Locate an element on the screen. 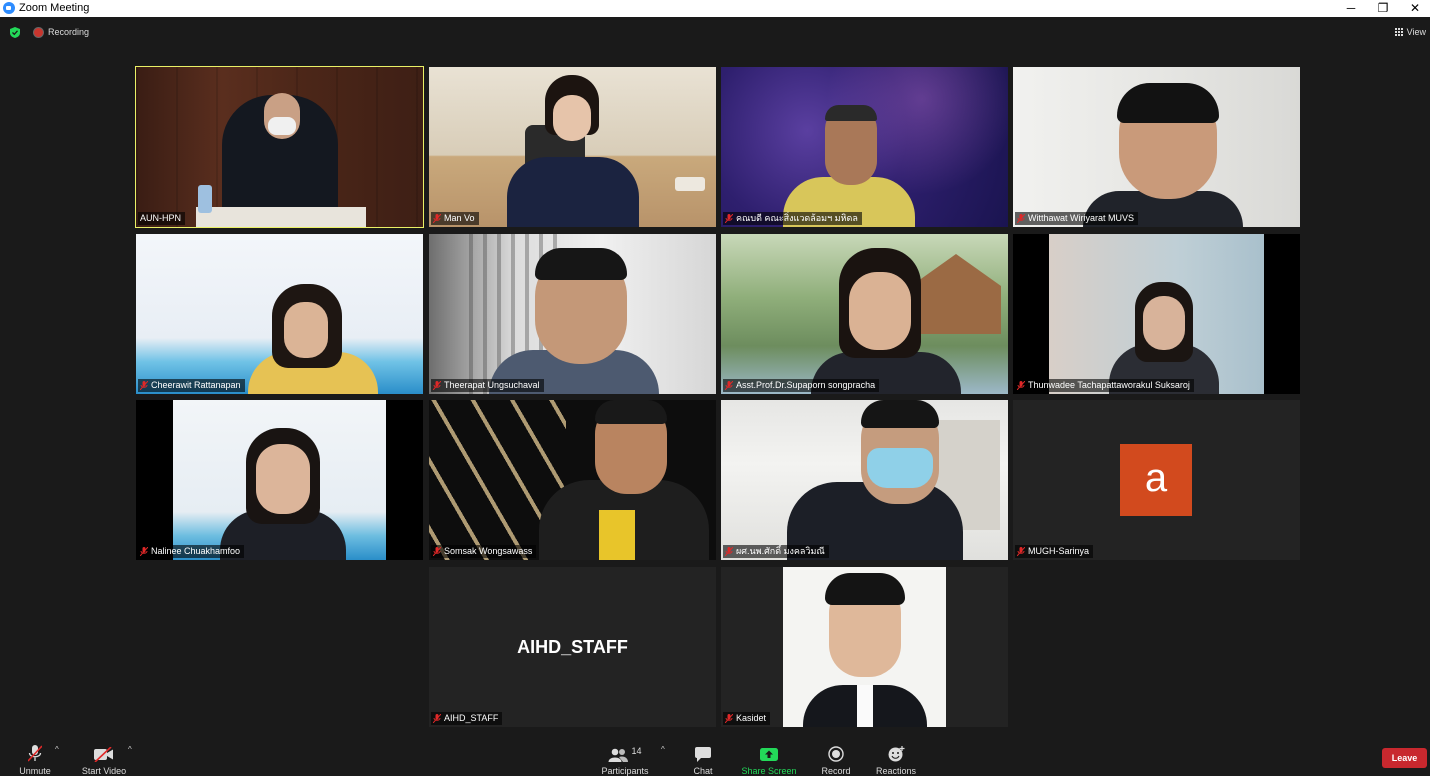 The width and height of the screenshot is (1430, 776). participants-icon is located at coordinates (618, 755).